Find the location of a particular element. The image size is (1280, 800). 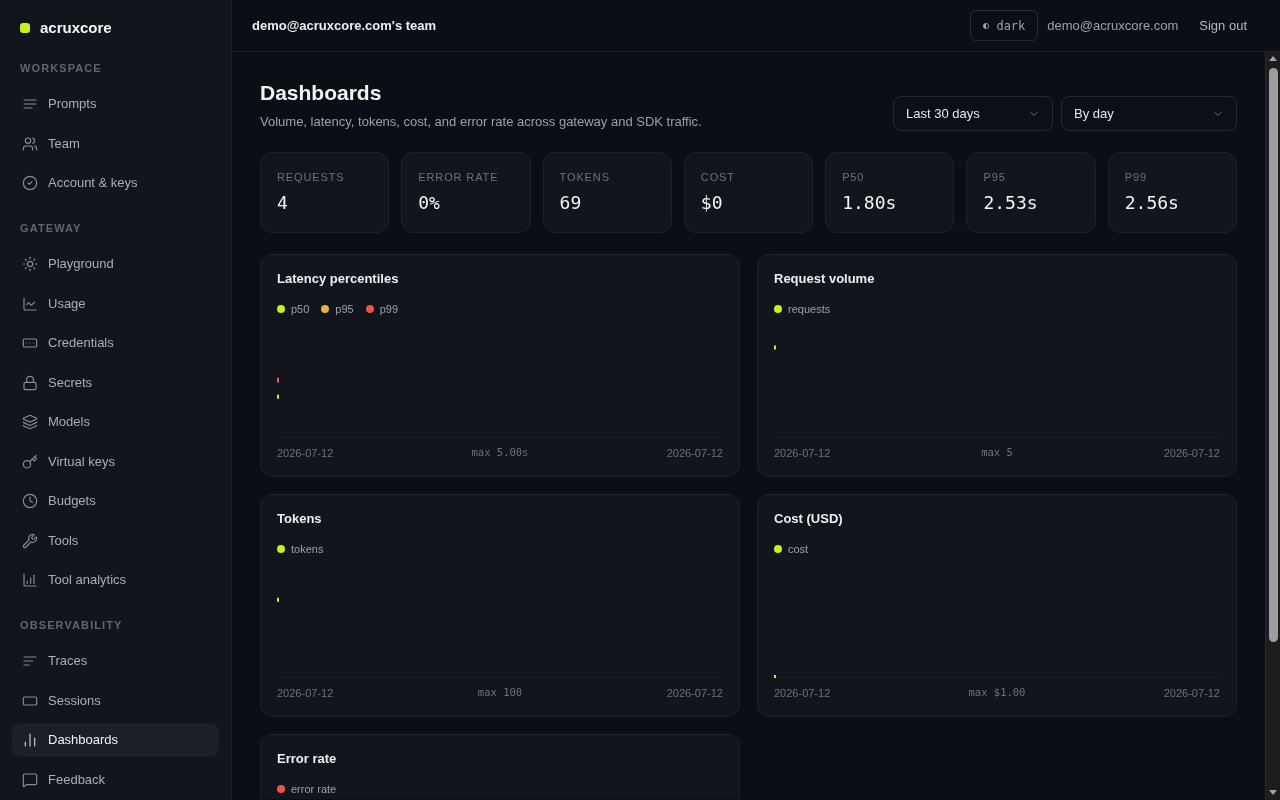

chart-title: Request volume is located at coordinates (824, 279).